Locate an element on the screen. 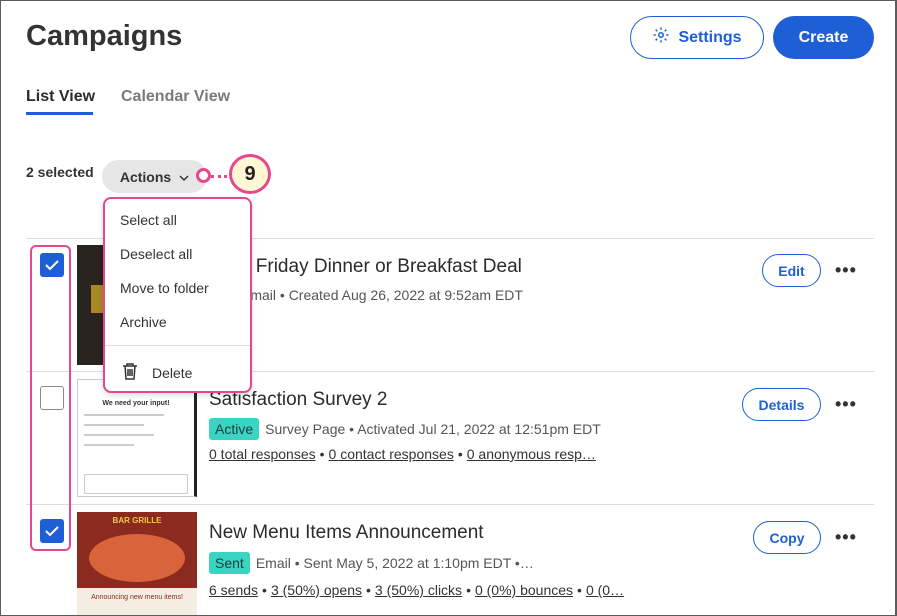  status-badge: Sent is located at coordinates (229, 563).